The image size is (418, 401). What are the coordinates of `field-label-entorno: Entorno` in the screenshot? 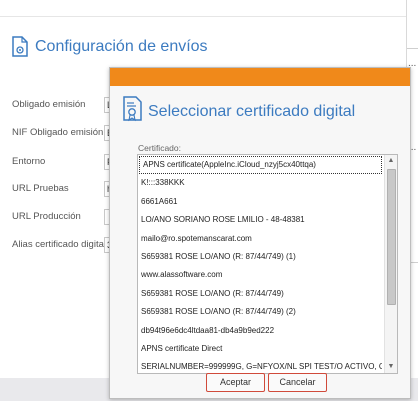 It's located at (29, 161).